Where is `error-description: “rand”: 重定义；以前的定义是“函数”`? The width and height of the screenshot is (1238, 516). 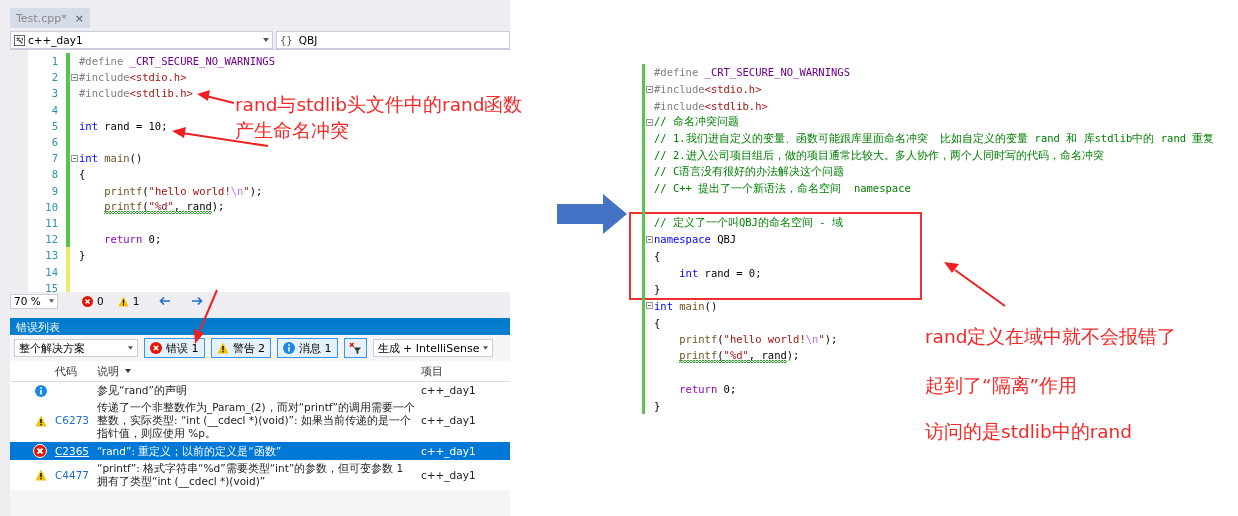 error-description: “rand”: 重定义；以前的定义是“函数” is located at coordinates (190, 451).